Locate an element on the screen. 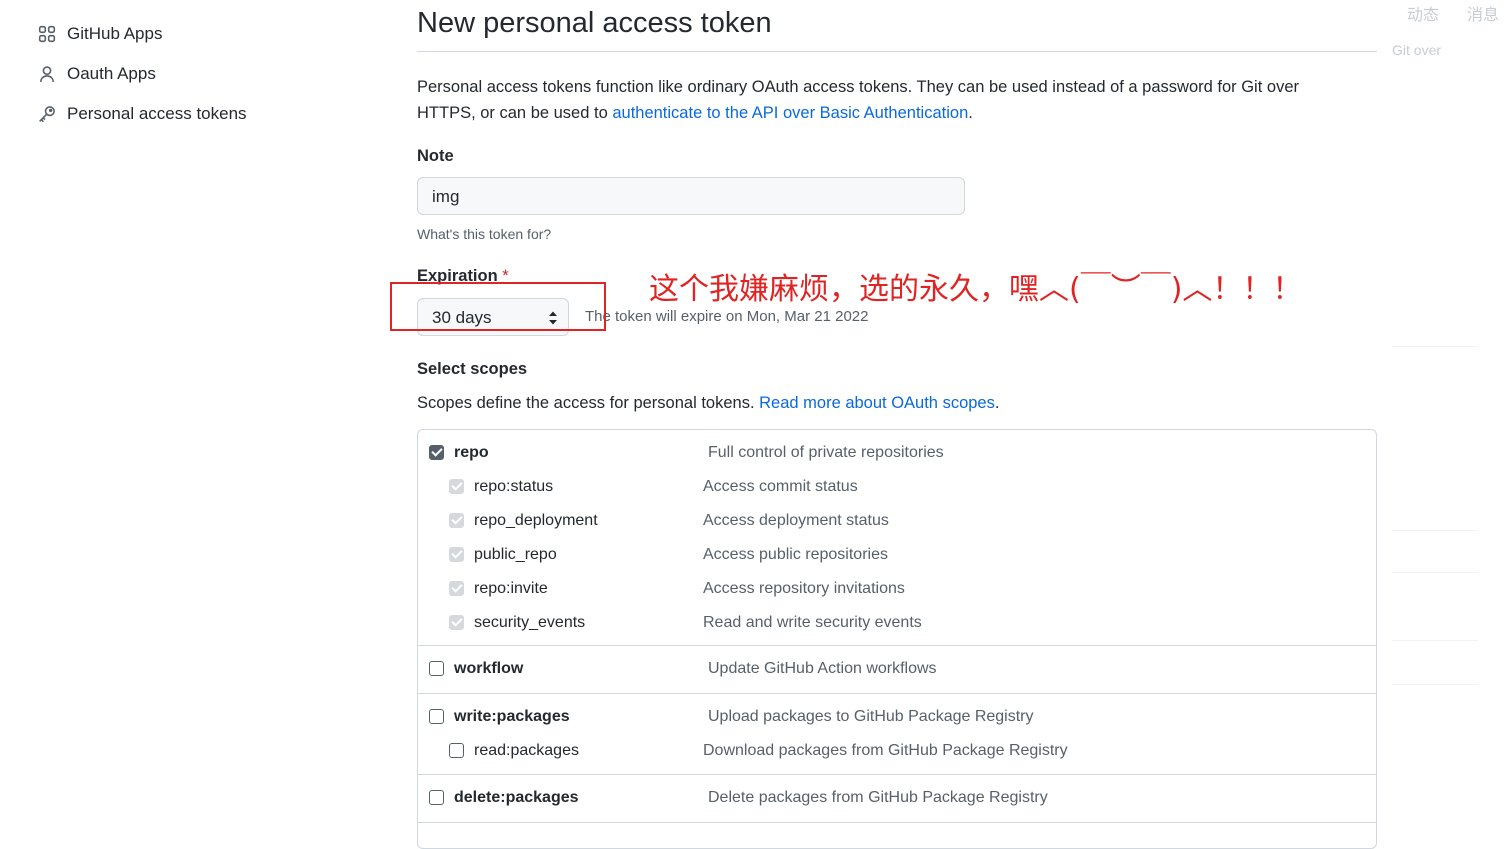 This screenshot has height=849, width=1507. note-hint: What's this token for? is located at coordinates (484, 234).